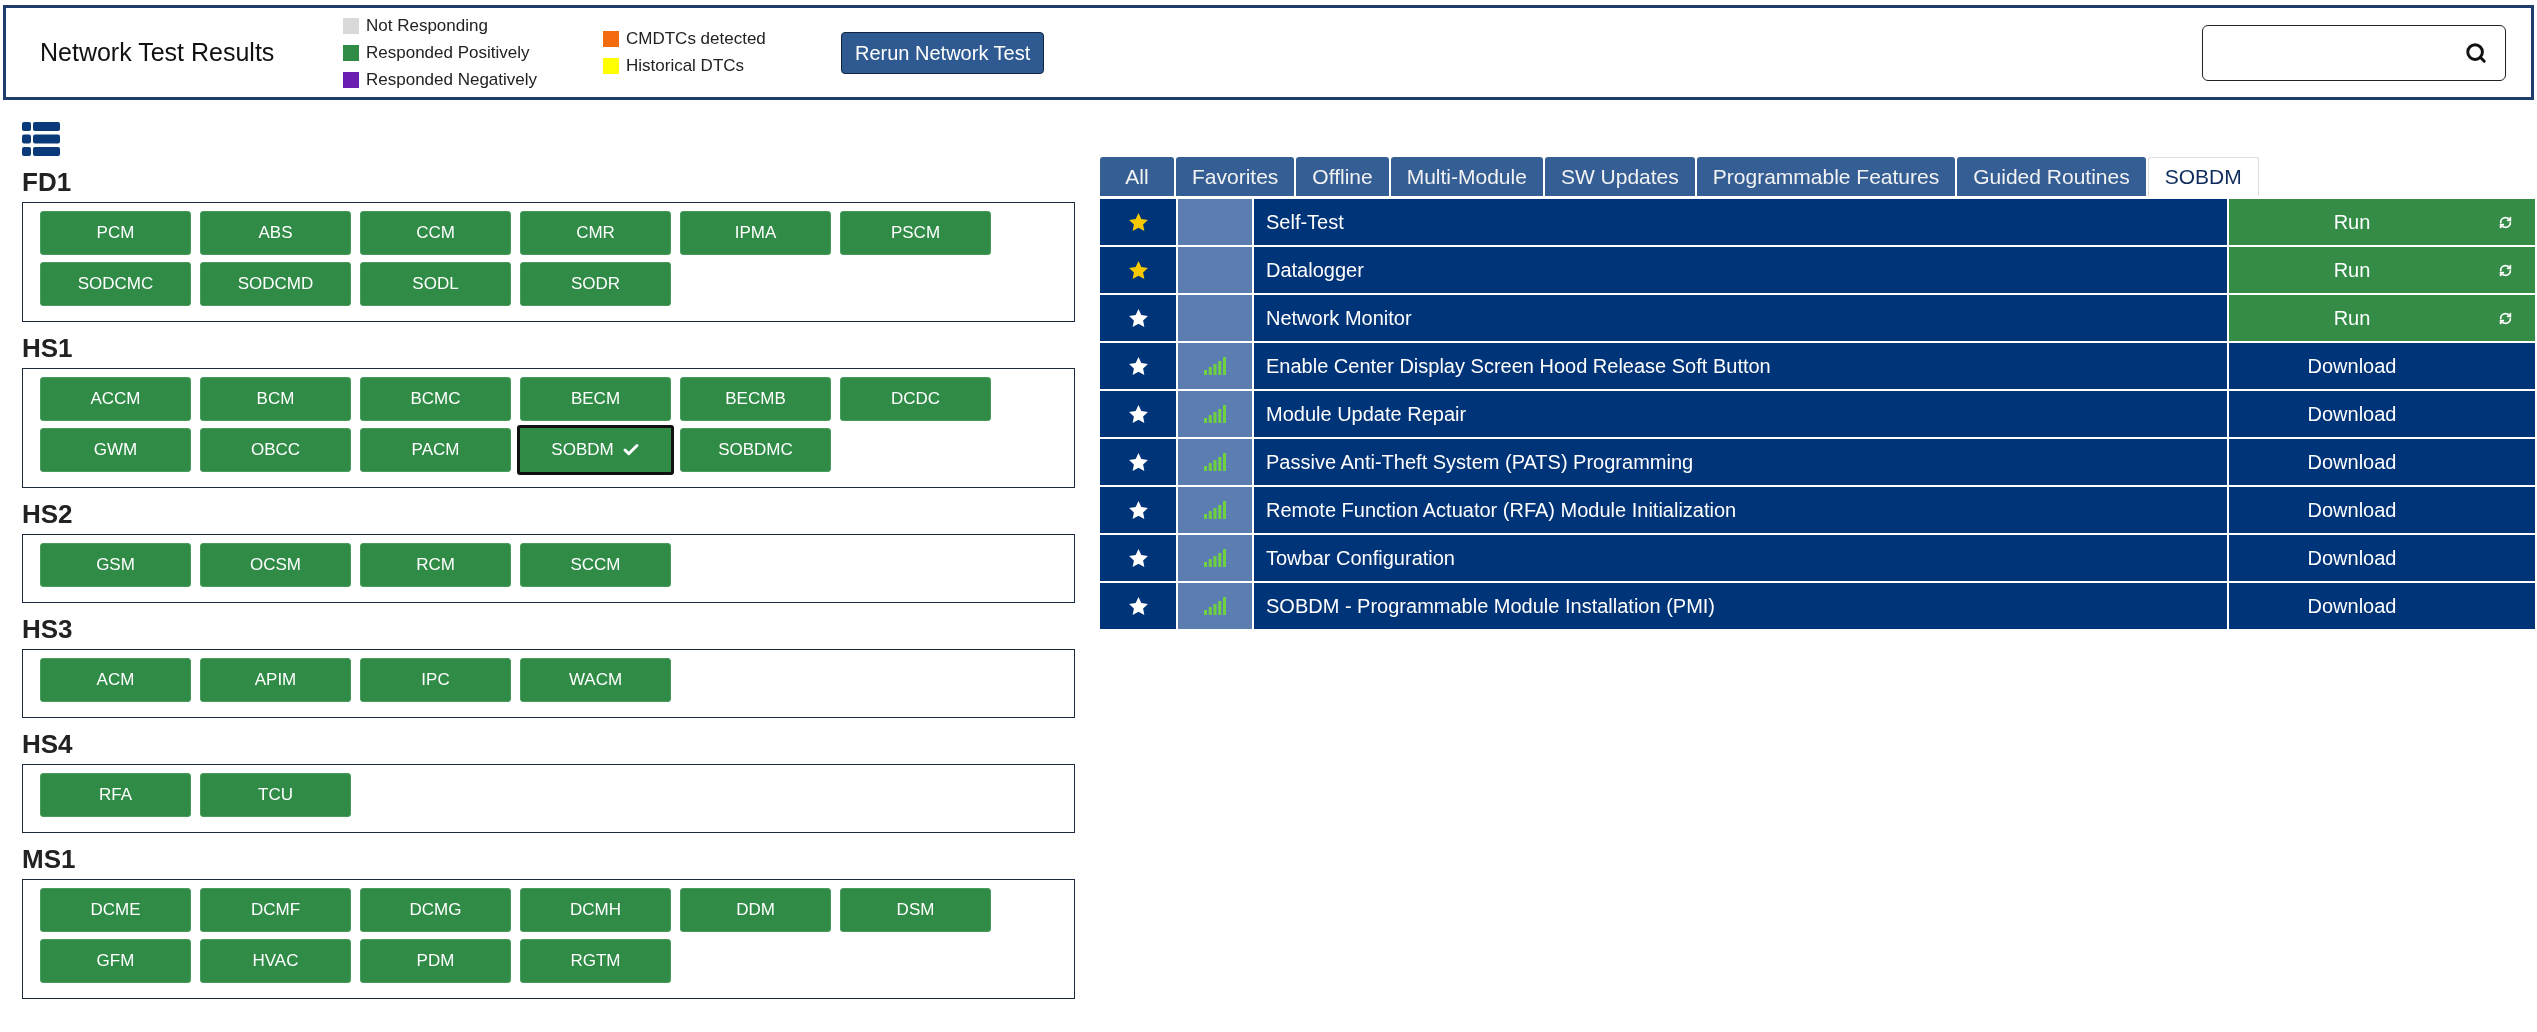  What do you see at coordinates (115, 450) in the screenshot?
I see `module-button: GWM` at bounding box center [115, 450].